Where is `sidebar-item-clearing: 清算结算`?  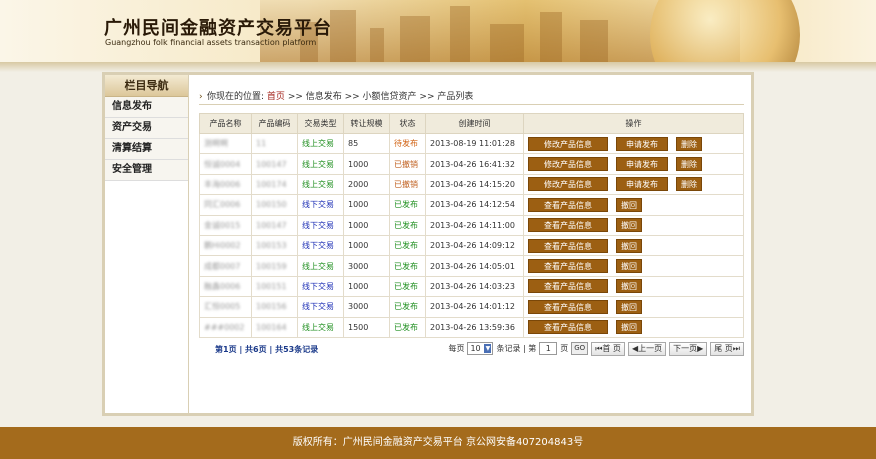 sidebar-item-clearing: 清算结算 is located at coordinates (146, 149).